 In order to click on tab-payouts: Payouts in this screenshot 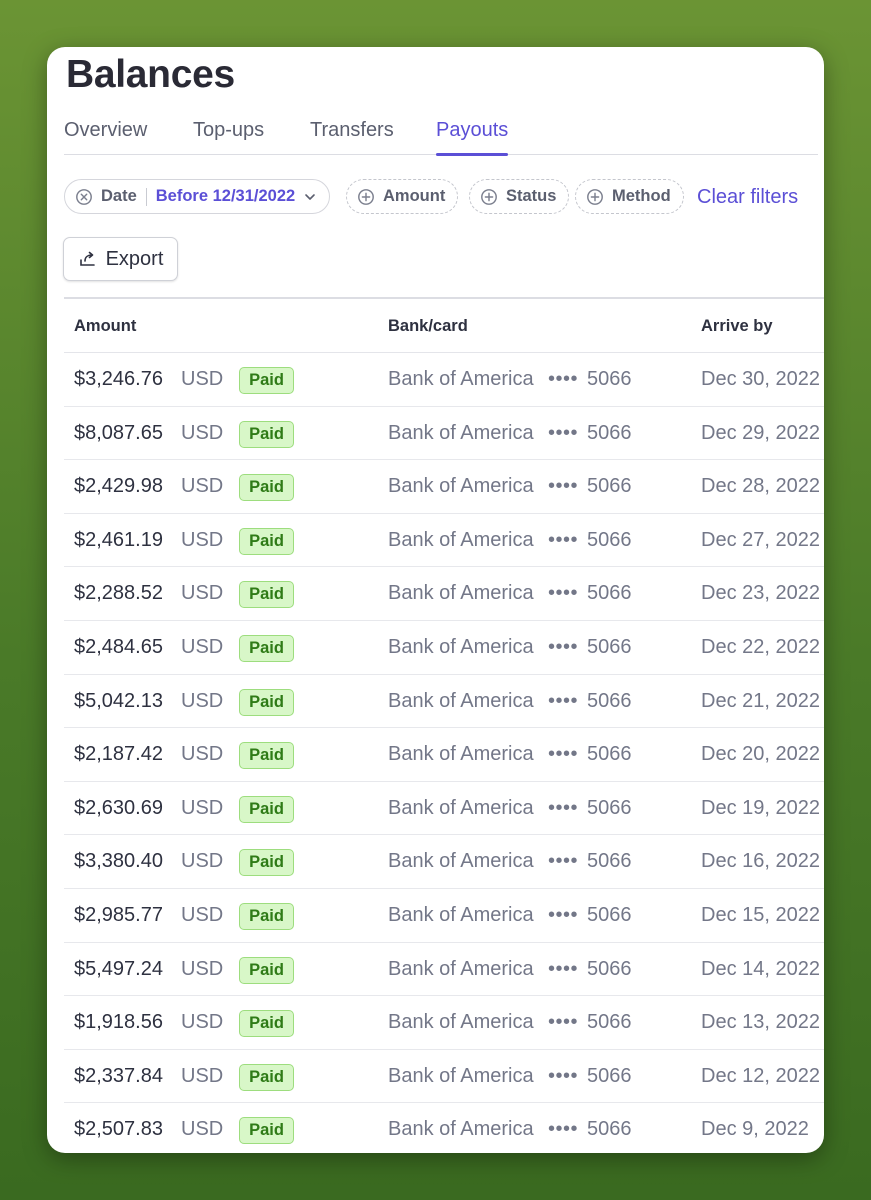, I will do `click(472, 136)`.